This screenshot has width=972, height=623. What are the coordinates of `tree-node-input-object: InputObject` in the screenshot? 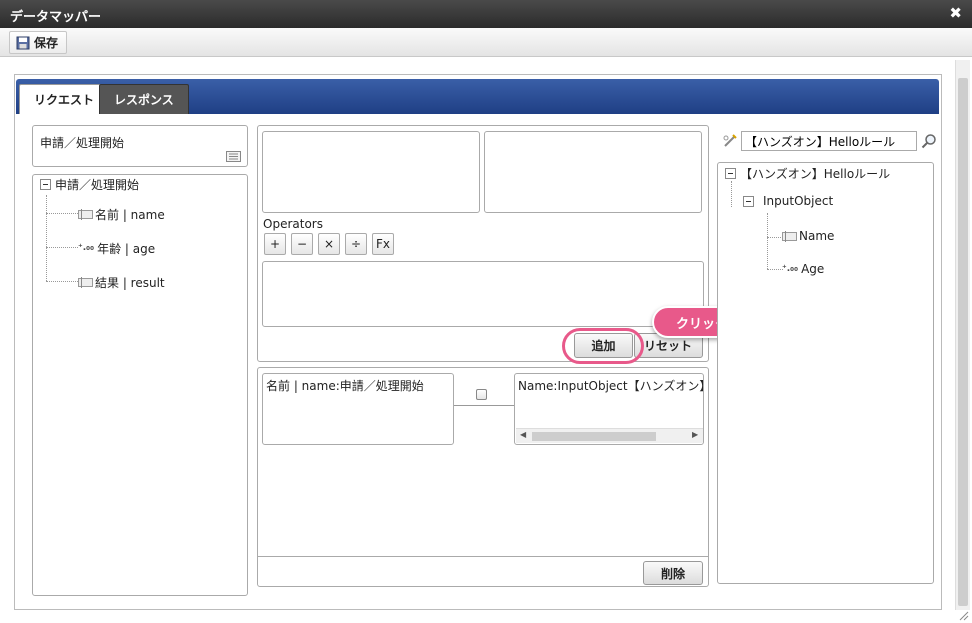 It's located at (788, 201).